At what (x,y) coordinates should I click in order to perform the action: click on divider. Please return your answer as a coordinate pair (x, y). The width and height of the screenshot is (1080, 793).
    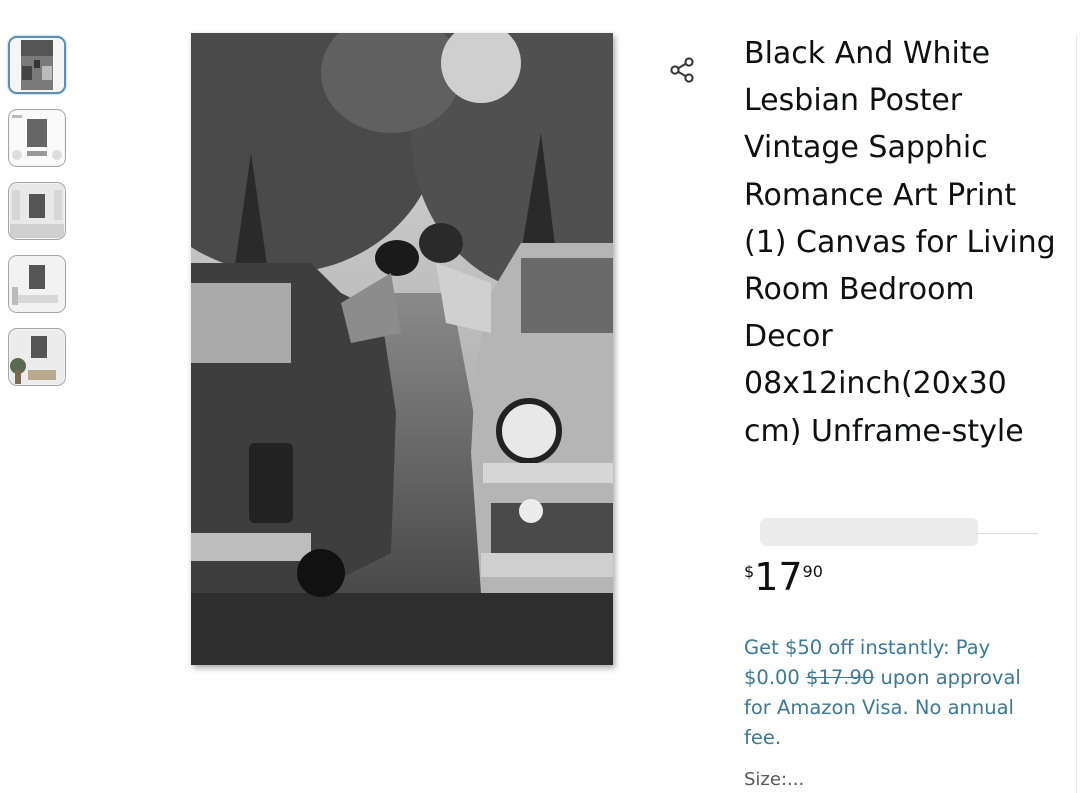
    Looking at the image, I should click on (1007, 533).